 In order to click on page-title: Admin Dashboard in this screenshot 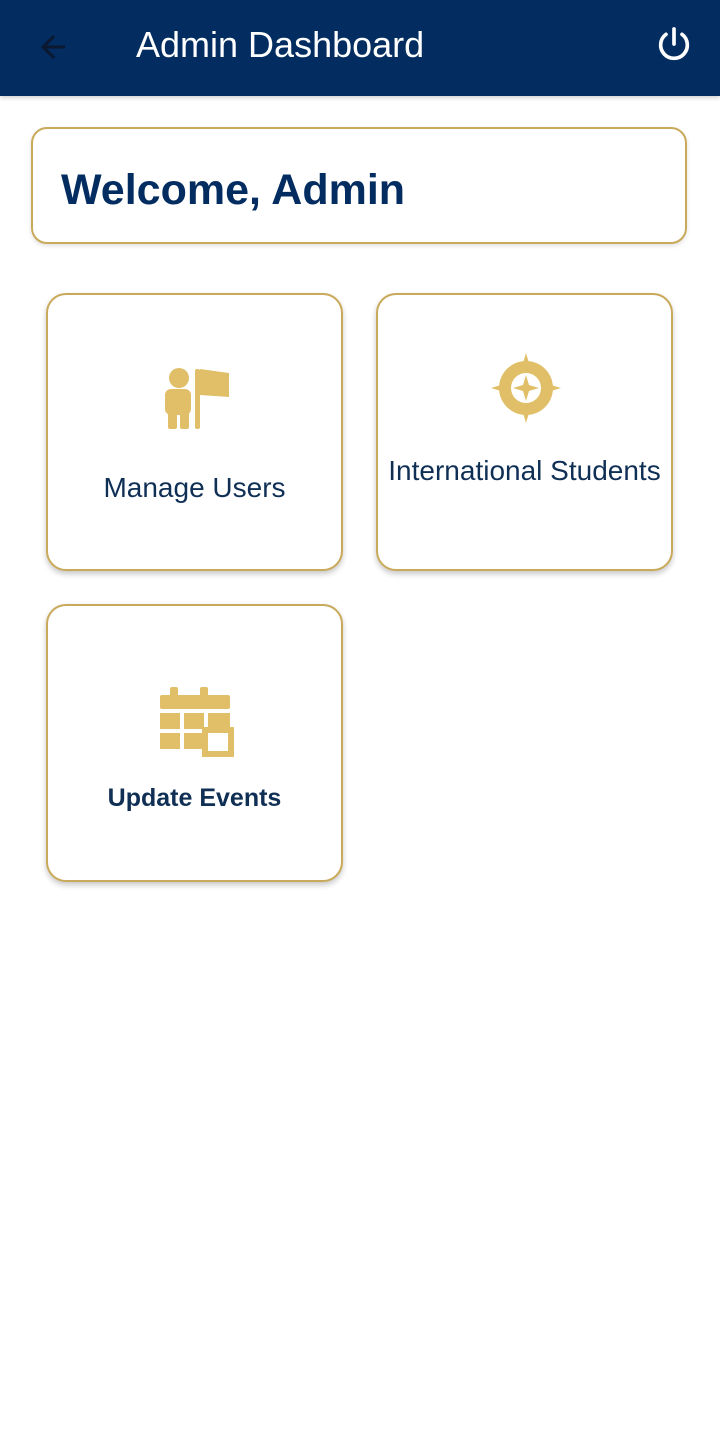, I will do `click(280, 44)`.